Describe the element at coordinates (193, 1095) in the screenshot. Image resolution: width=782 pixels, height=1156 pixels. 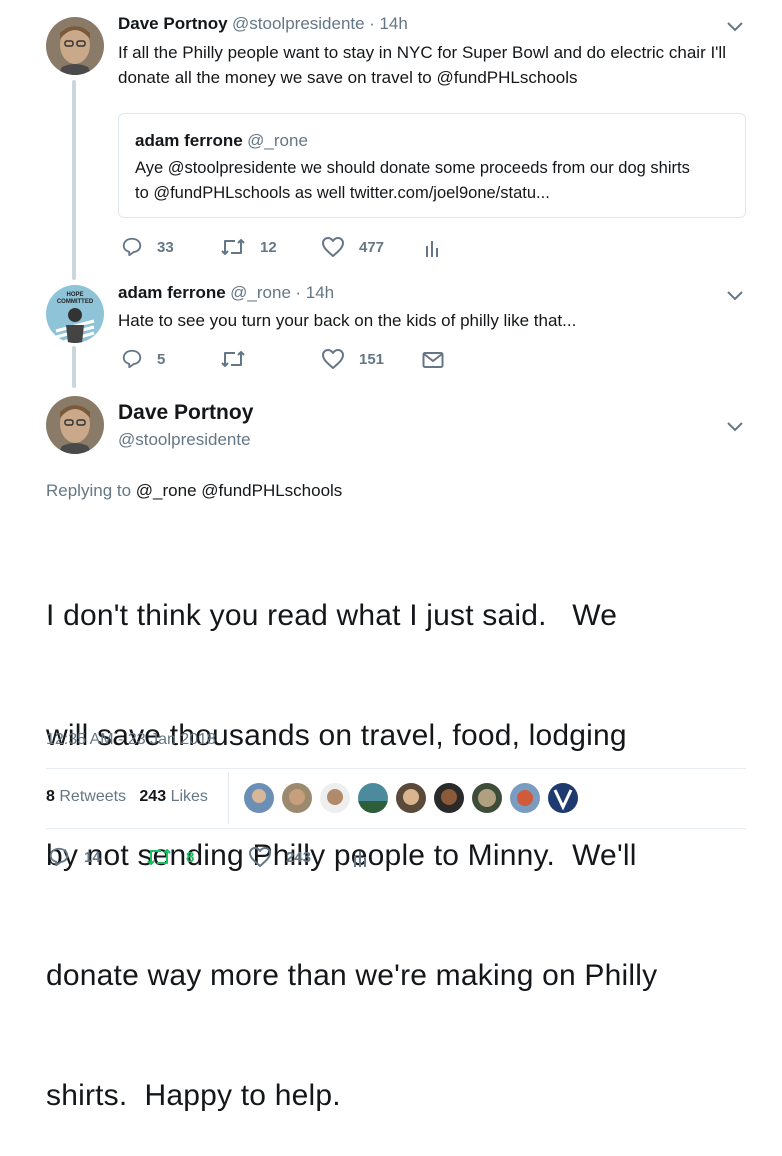
I see `main-text-line: shirts. Happy to help.` at that location.